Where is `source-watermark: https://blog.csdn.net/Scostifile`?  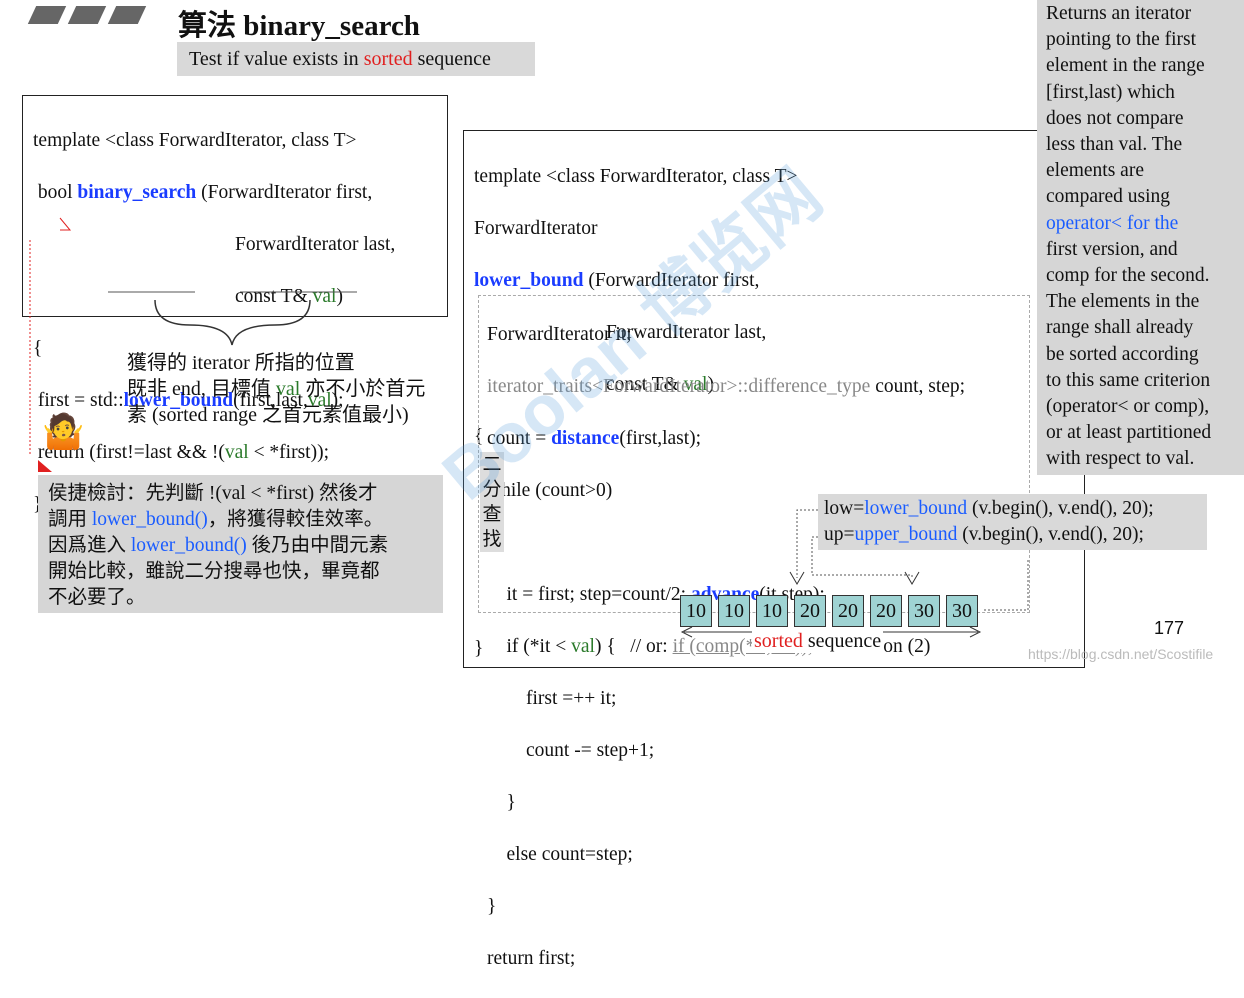 source-watermark: https://blog.csdn.net/Scostifile is located at coordinates (1121, 654).